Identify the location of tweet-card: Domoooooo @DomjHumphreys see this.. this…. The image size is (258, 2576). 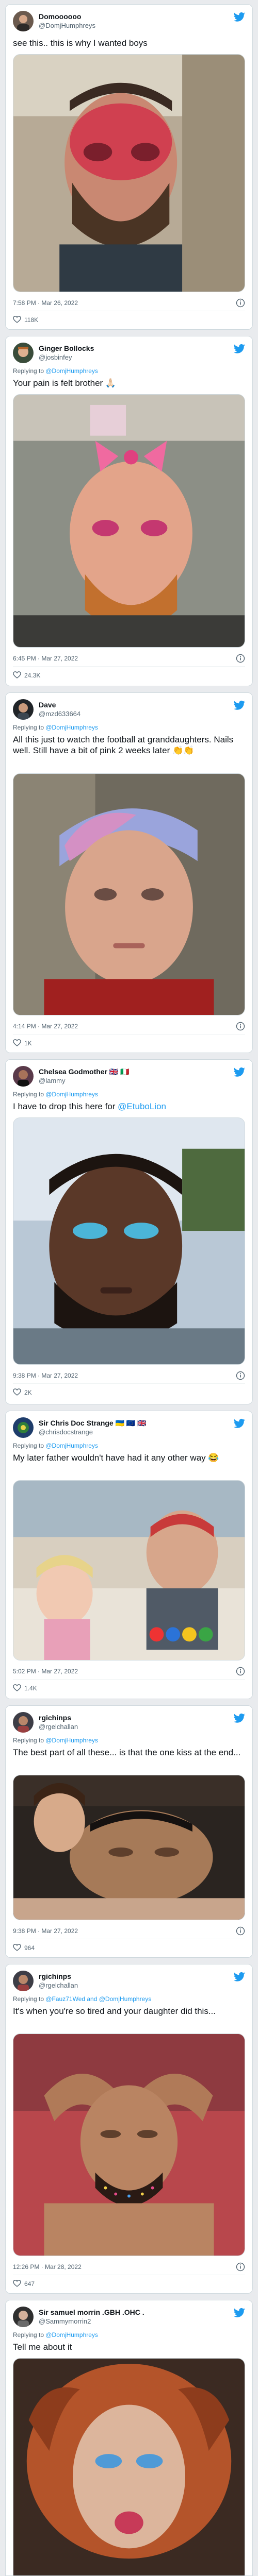
(129, 167).